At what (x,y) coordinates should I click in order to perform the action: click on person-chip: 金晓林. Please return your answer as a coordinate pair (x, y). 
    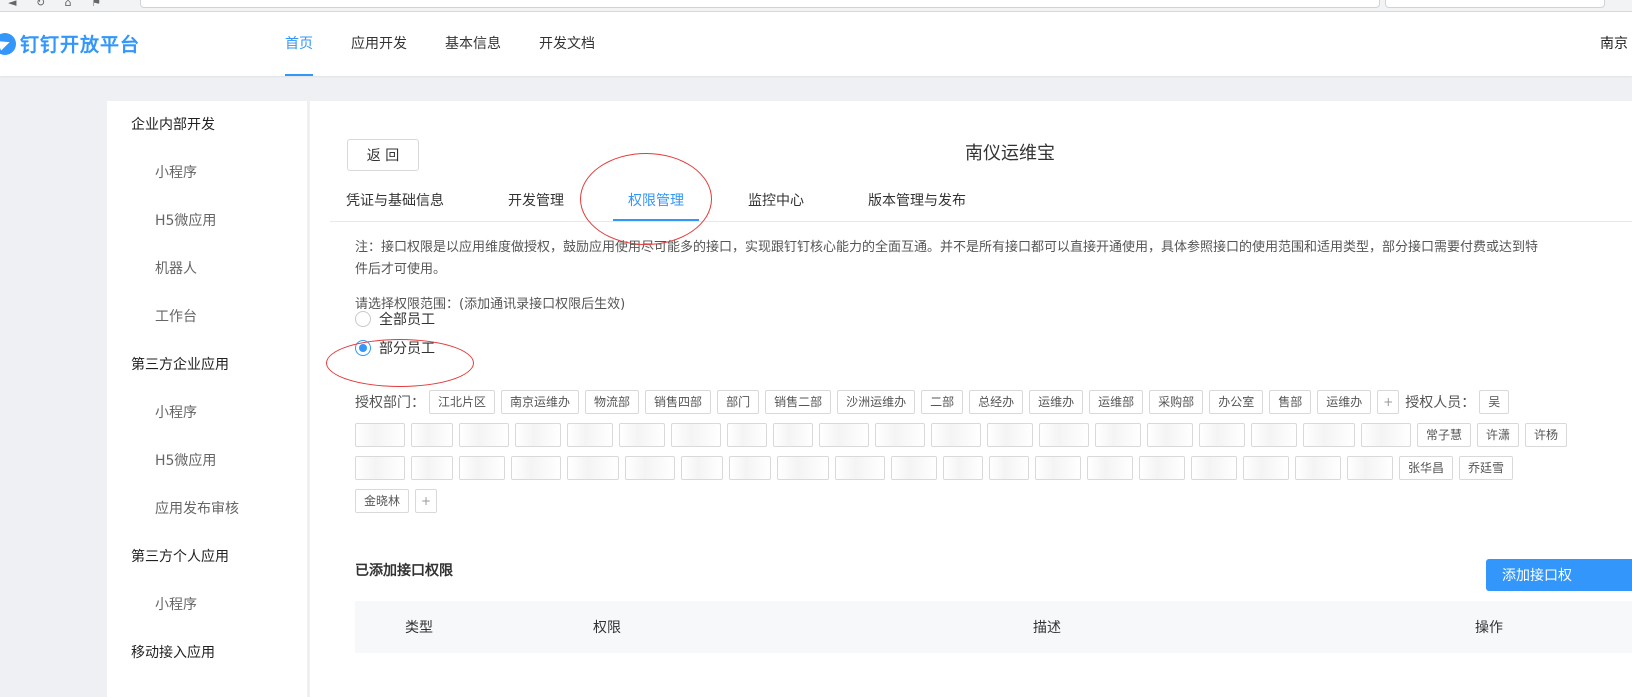
    Looking at the image, I should click on (382, 501).